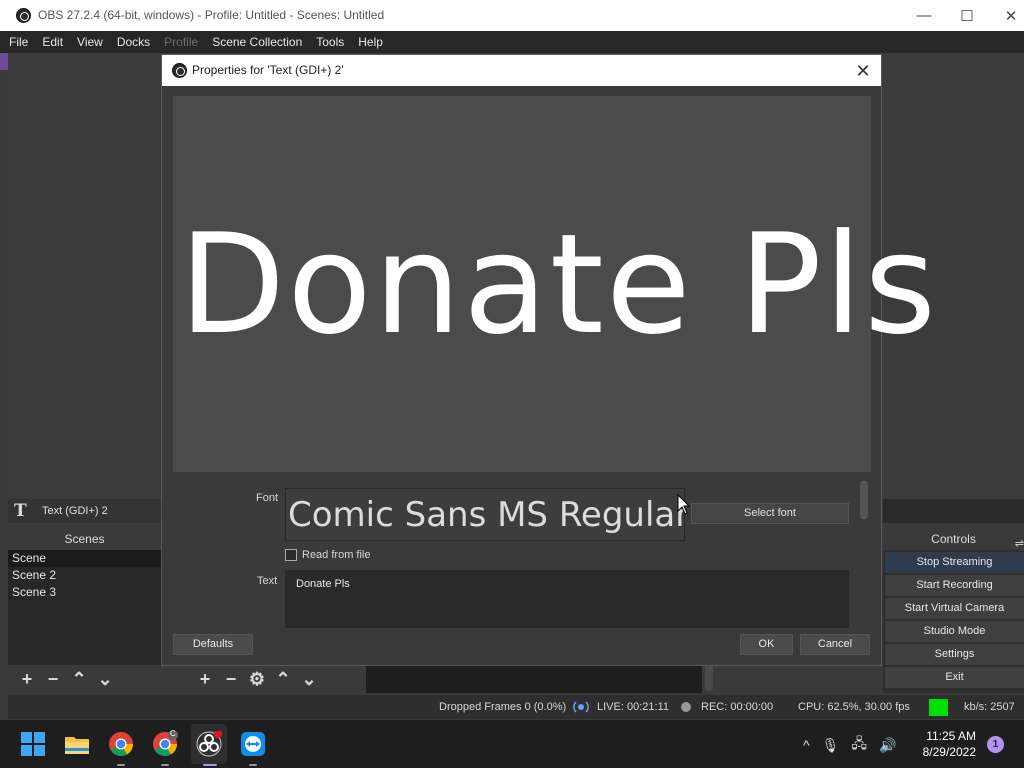  What do you see at coordinates (370, 42) in the screenshot?
I see `menu-help: Help` at bounding box center [370, 42].